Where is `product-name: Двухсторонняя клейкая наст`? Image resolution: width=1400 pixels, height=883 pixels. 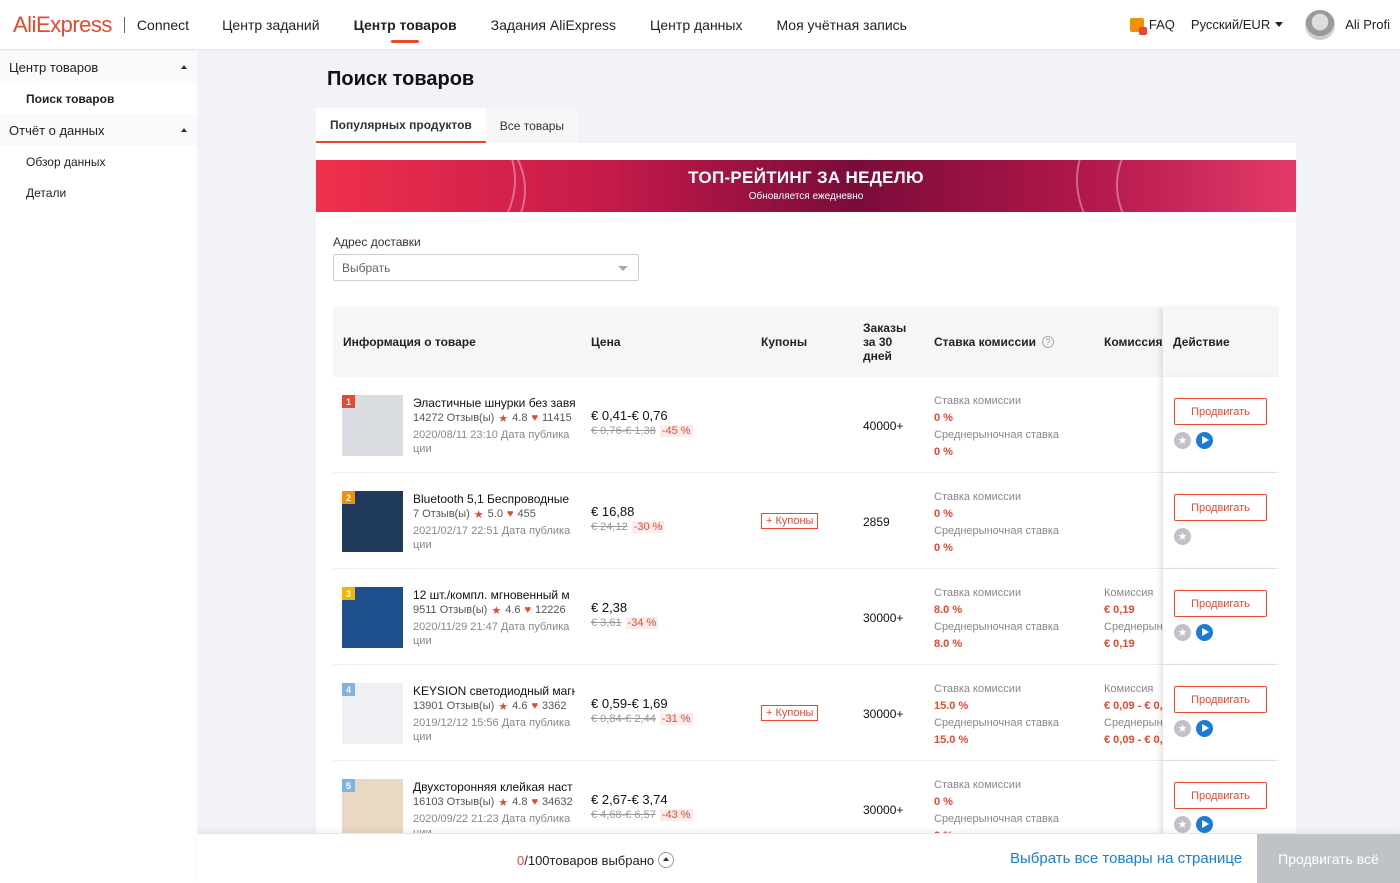 product-name: Двухсторонняя клейкая наст is located at coordinates (494, 787).